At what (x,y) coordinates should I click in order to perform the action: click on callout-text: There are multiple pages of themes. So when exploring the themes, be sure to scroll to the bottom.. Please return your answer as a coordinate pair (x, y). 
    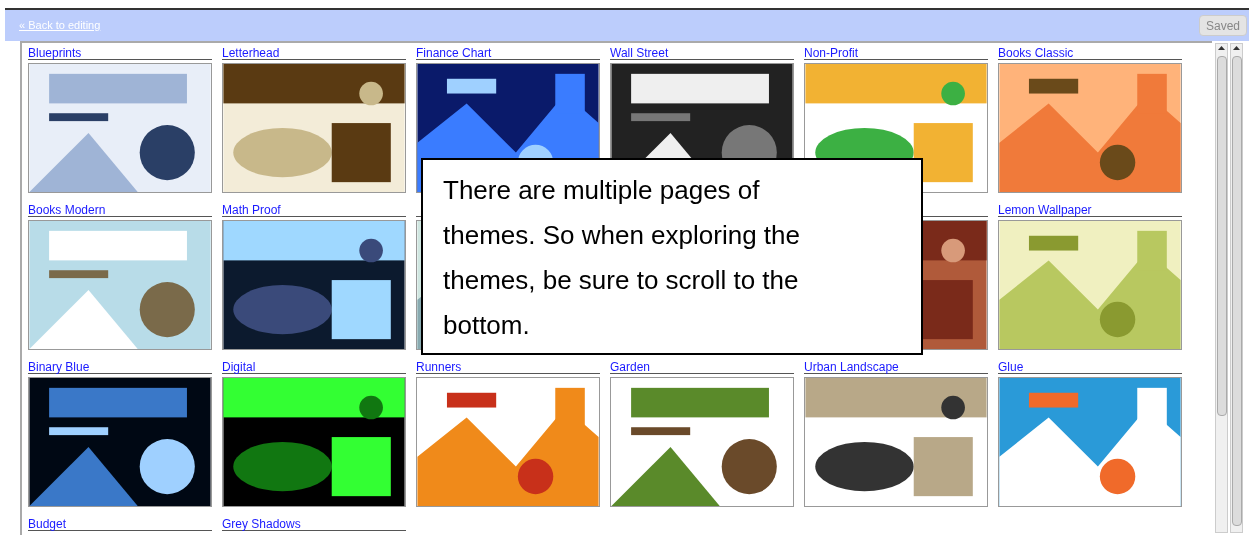
    Looking at the image, I should click on (622, 258).